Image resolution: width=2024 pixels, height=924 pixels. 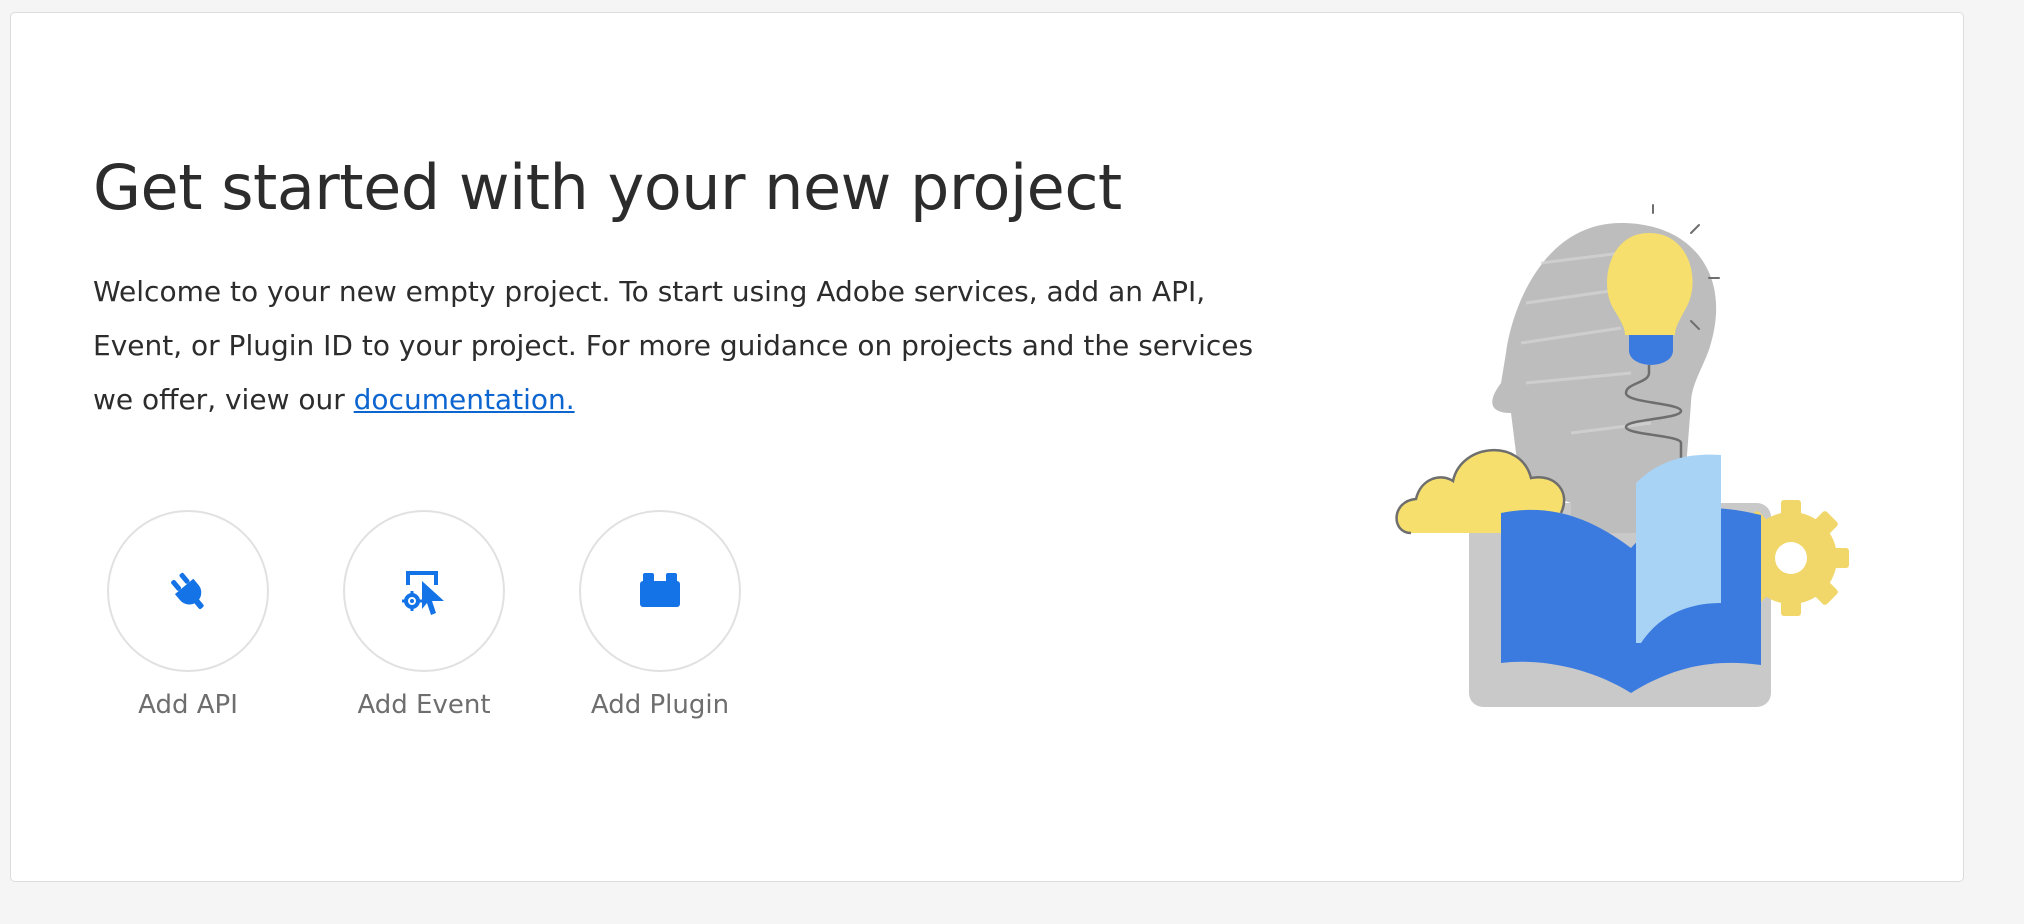 I want to click on plug-icon, so click(x=187, y=590).